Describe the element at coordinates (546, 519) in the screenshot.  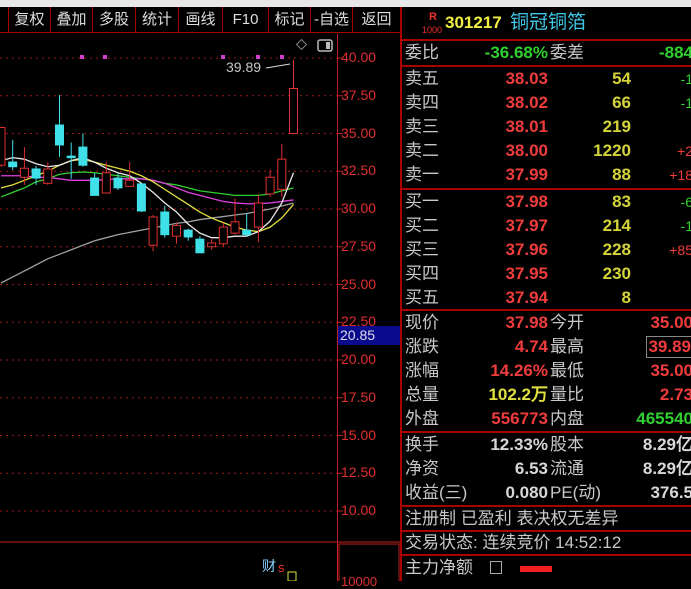
I see `stock-tags: 注册制 已盈利 表决权无差异` at that location.